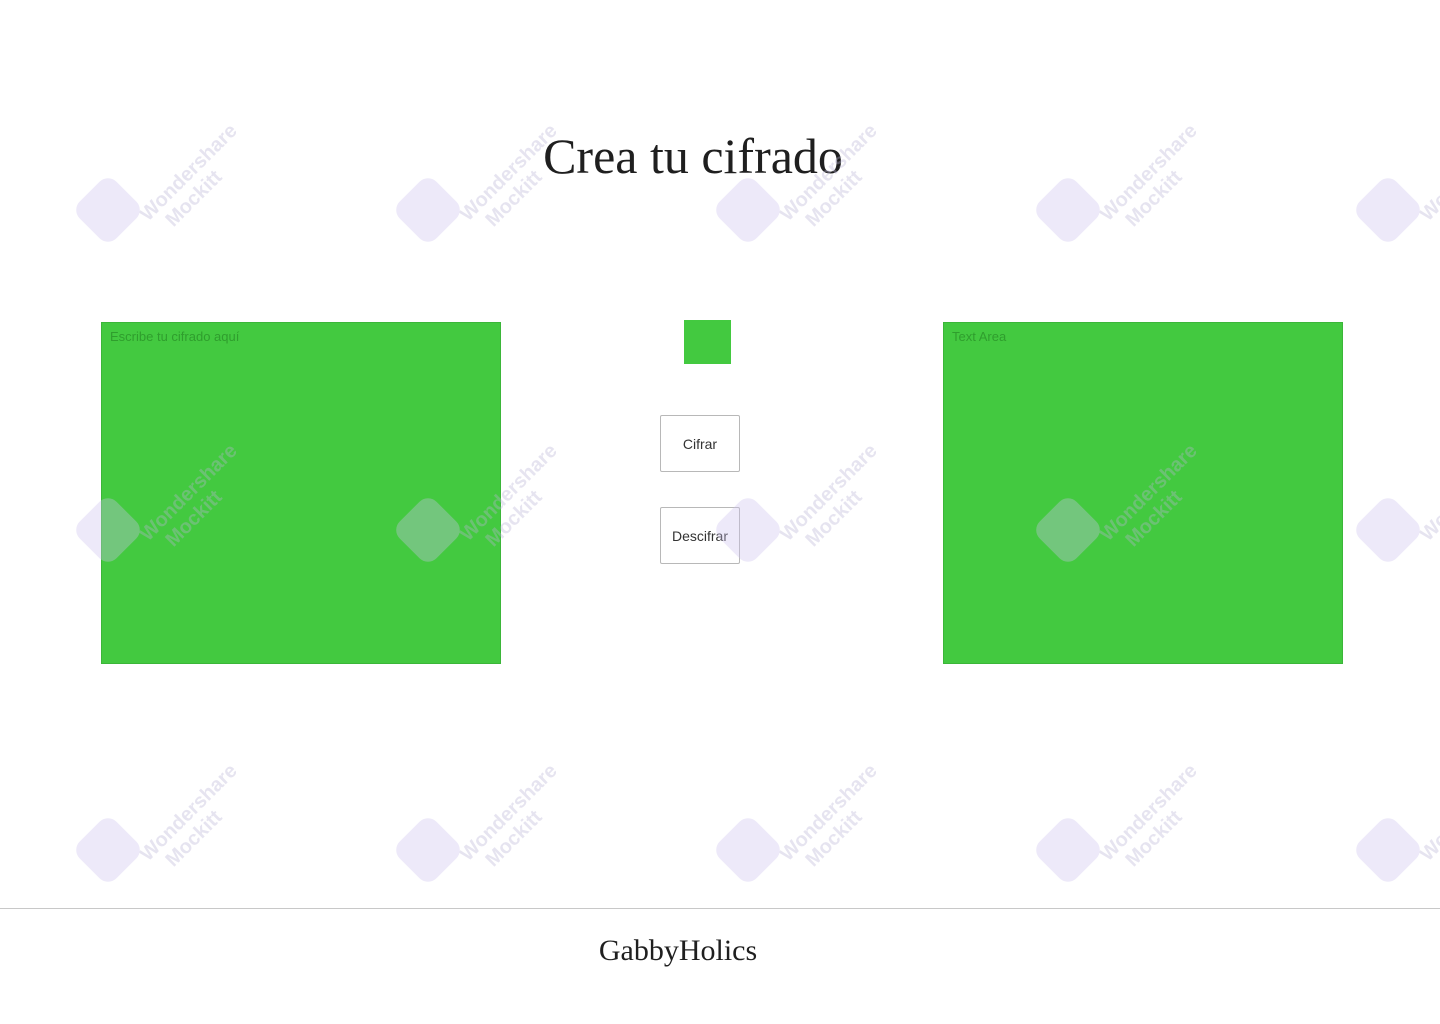 The width and height of the screenshot is (1440, 1024). Describe the element at coordinates (678, 950) in the screenshot. I see `footer-brand: GabbyHolics` at that location.